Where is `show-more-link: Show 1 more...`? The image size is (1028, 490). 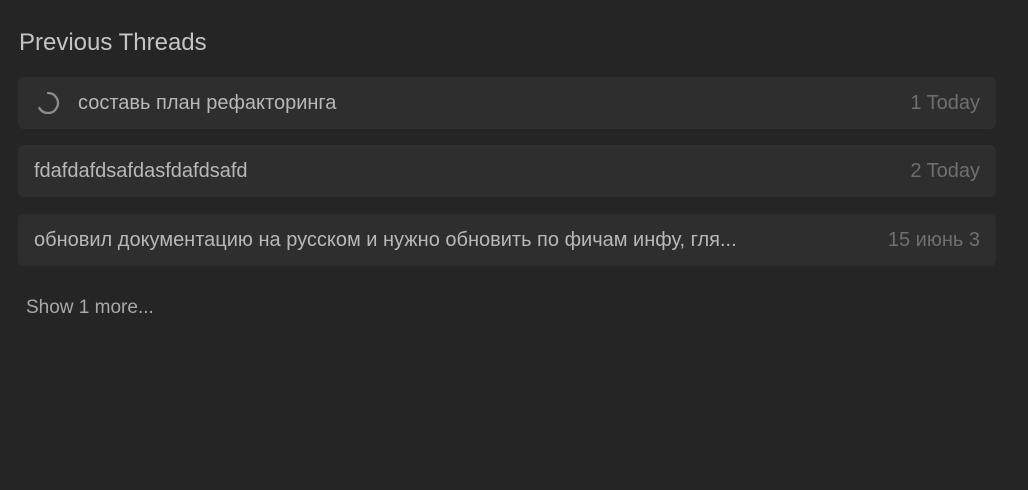 show-more-link: Show 1 more... is located at coordinates (90, 308).